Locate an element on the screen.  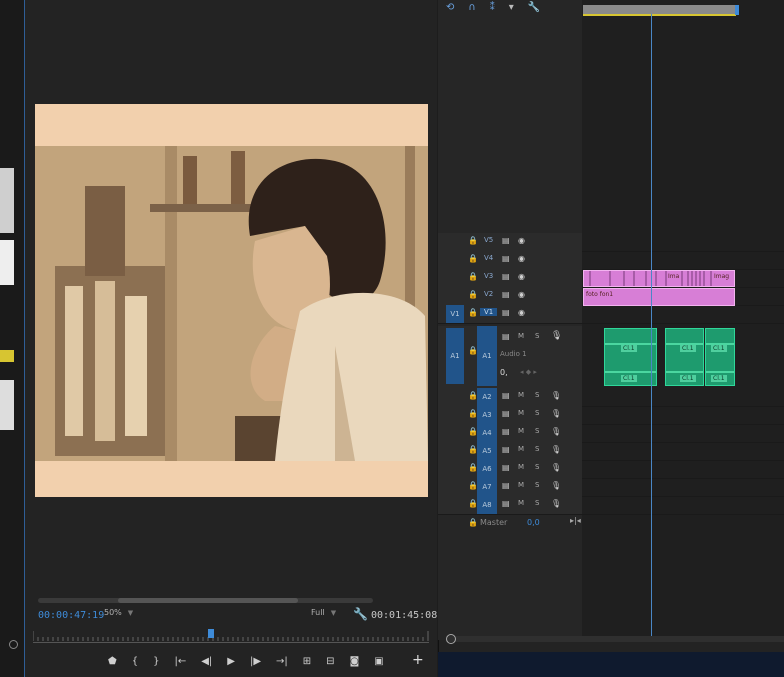
video-clip-v2: foto fon1 is located at coordinates (659, 297).